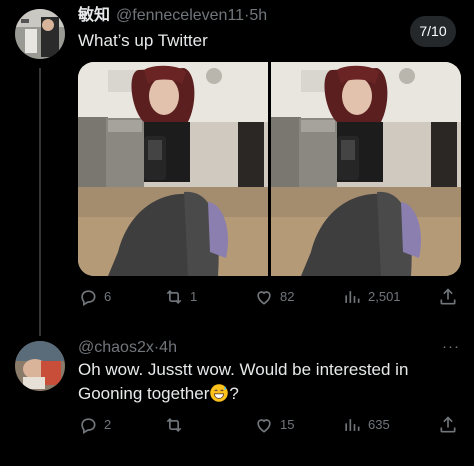 The height and width of the screenshot is (466, 474). I want to click on more-button: ···, so click(451, 346).